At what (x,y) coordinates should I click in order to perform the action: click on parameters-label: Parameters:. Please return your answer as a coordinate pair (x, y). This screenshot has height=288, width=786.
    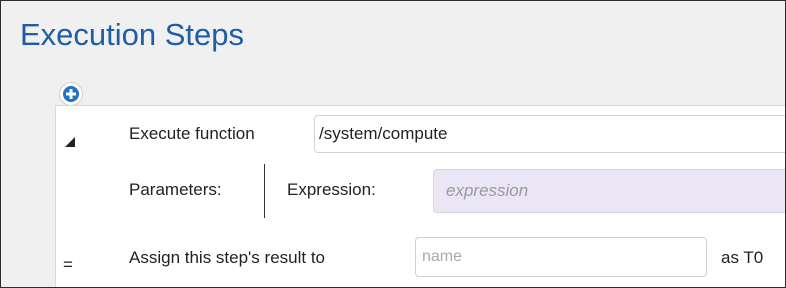
    Looking at the image, I should click on (175, 189).